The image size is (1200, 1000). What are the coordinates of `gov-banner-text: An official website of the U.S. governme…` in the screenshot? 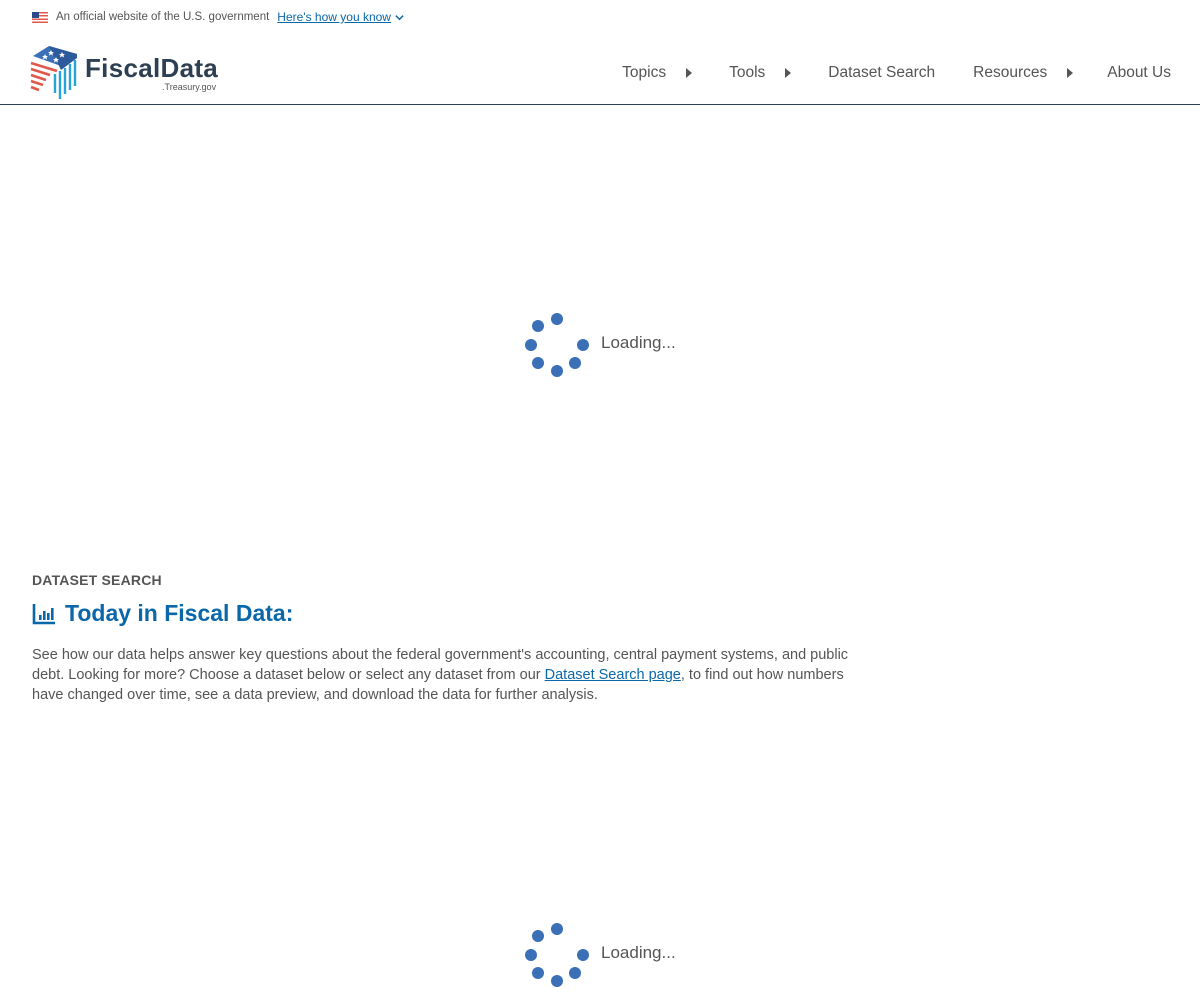 It's located at (163, 17).